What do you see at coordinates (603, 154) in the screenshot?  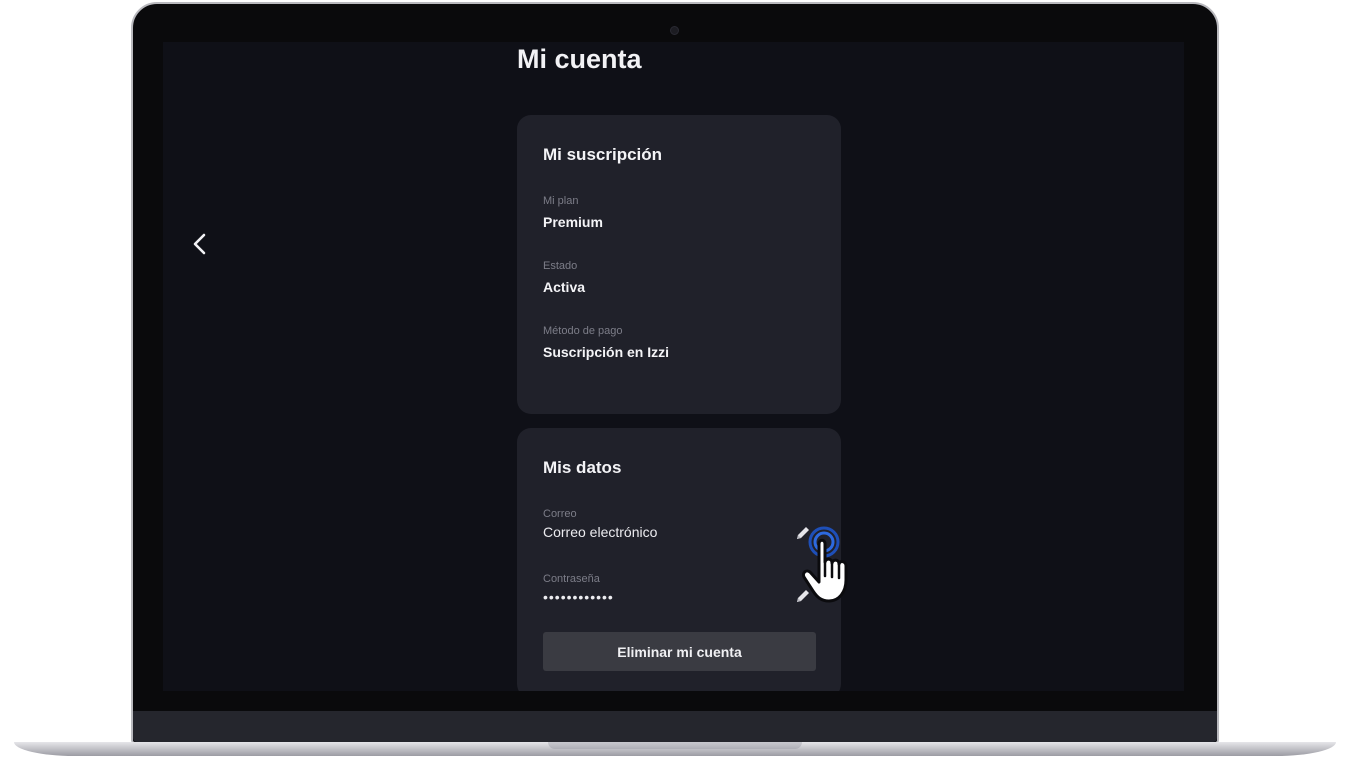 I see `subscription-title: Mi suscripción` at bounding box center [603, 154].